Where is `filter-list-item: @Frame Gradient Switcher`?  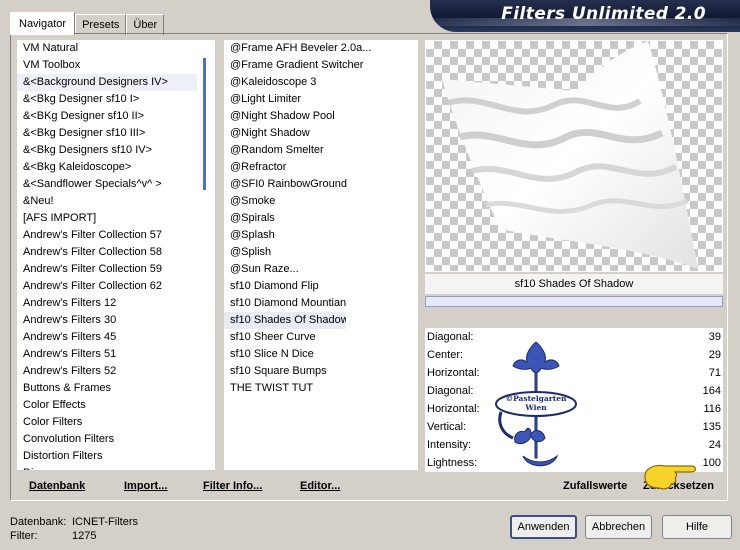 filter-list-item: @Frame Gradient Switcher is located at coordinates (321, 65).